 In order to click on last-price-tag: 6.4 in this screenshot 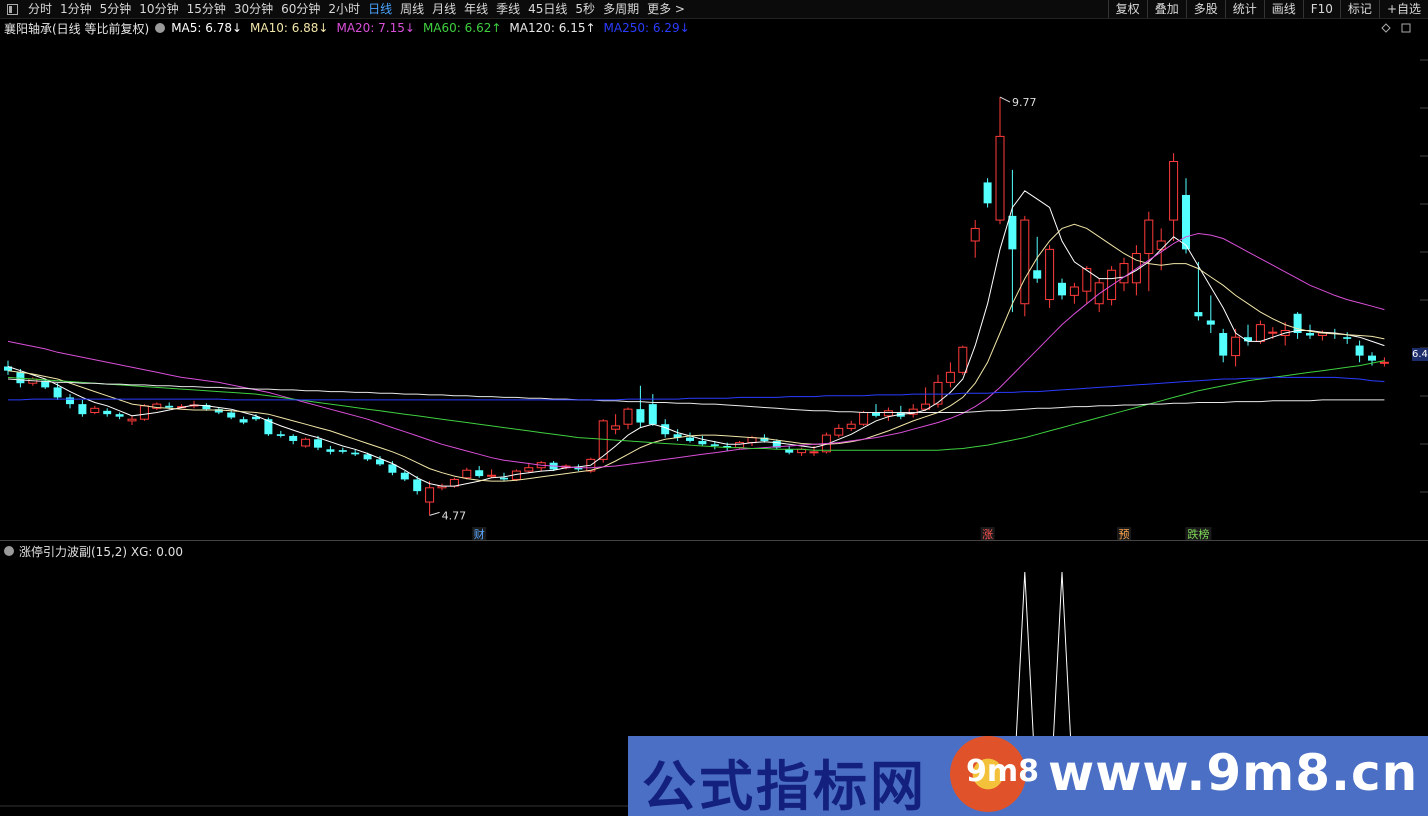, I will do `click(1420, 354)`.